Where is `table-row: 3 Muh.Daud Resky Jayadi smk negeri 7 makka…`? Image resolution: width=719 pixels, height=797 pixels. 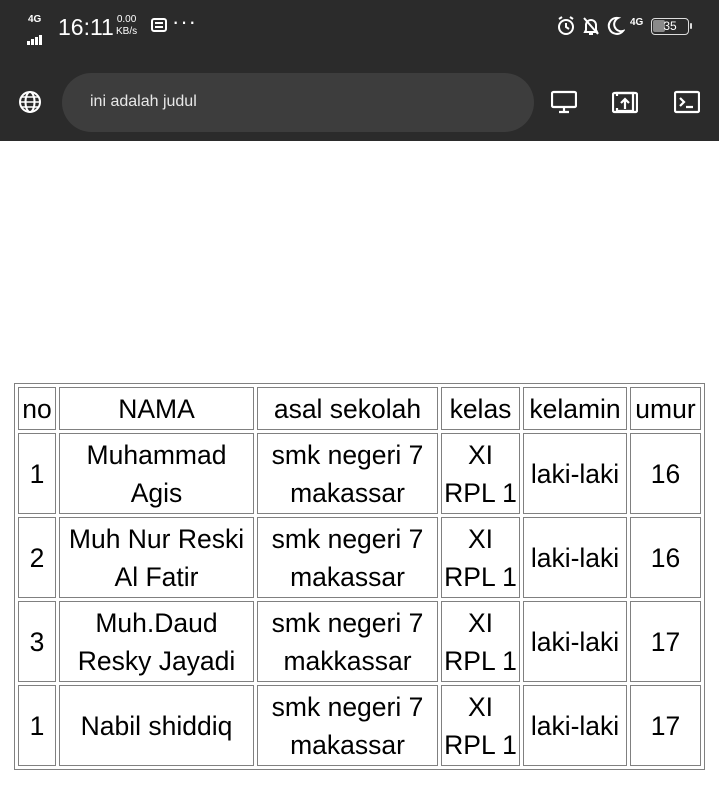
table-row: 3 Muh.Daud Resky Jayadi smk negeri 7 makka… is located at coordinates (359, 641).